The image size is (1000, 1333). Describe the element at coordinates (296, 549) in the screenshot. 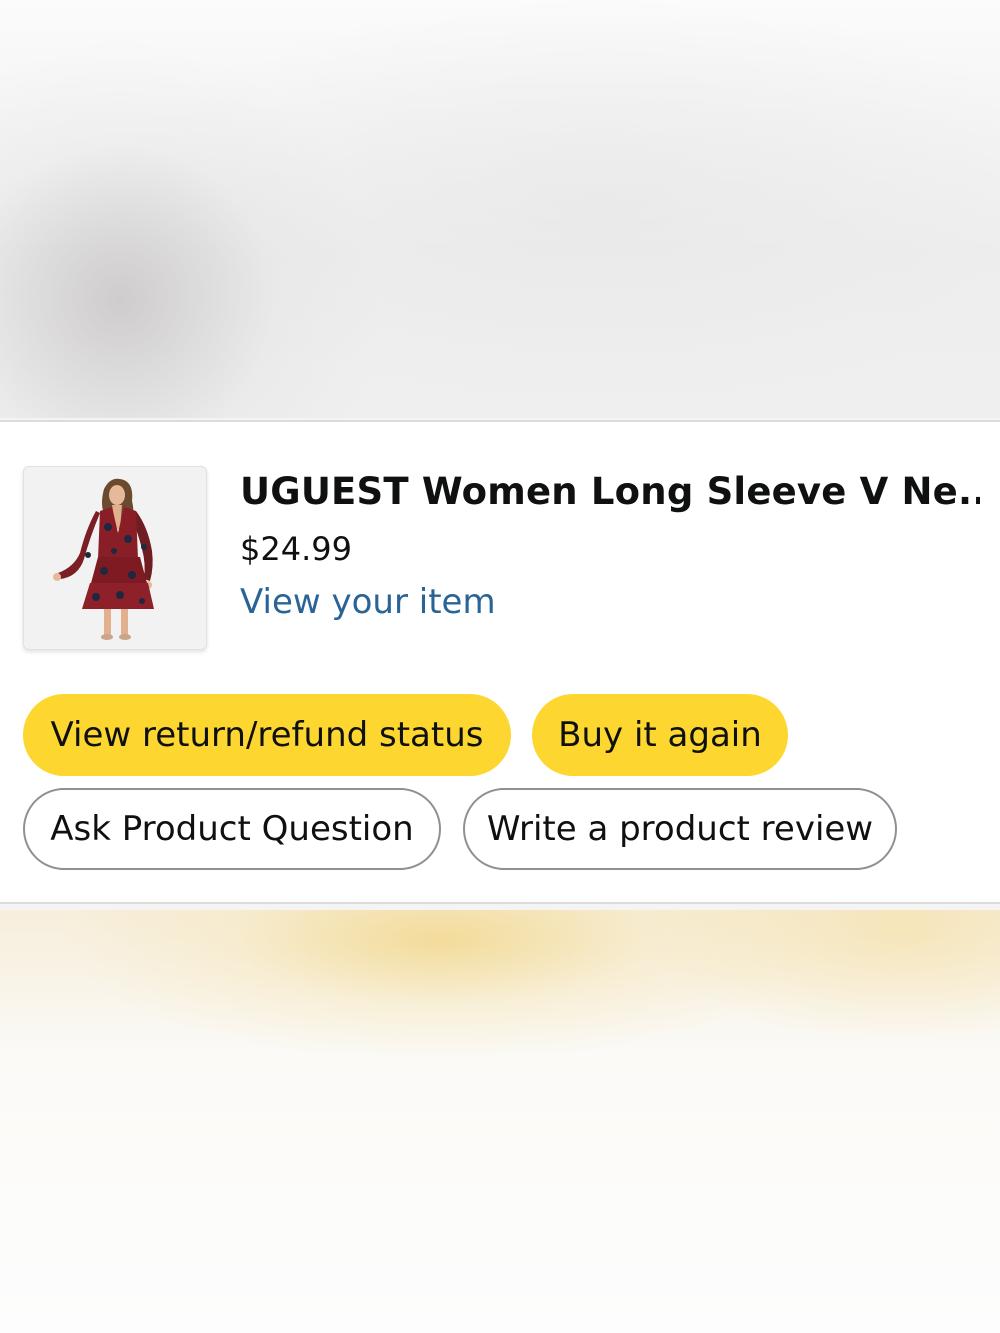

I see `product-price: $24.99` at that location.